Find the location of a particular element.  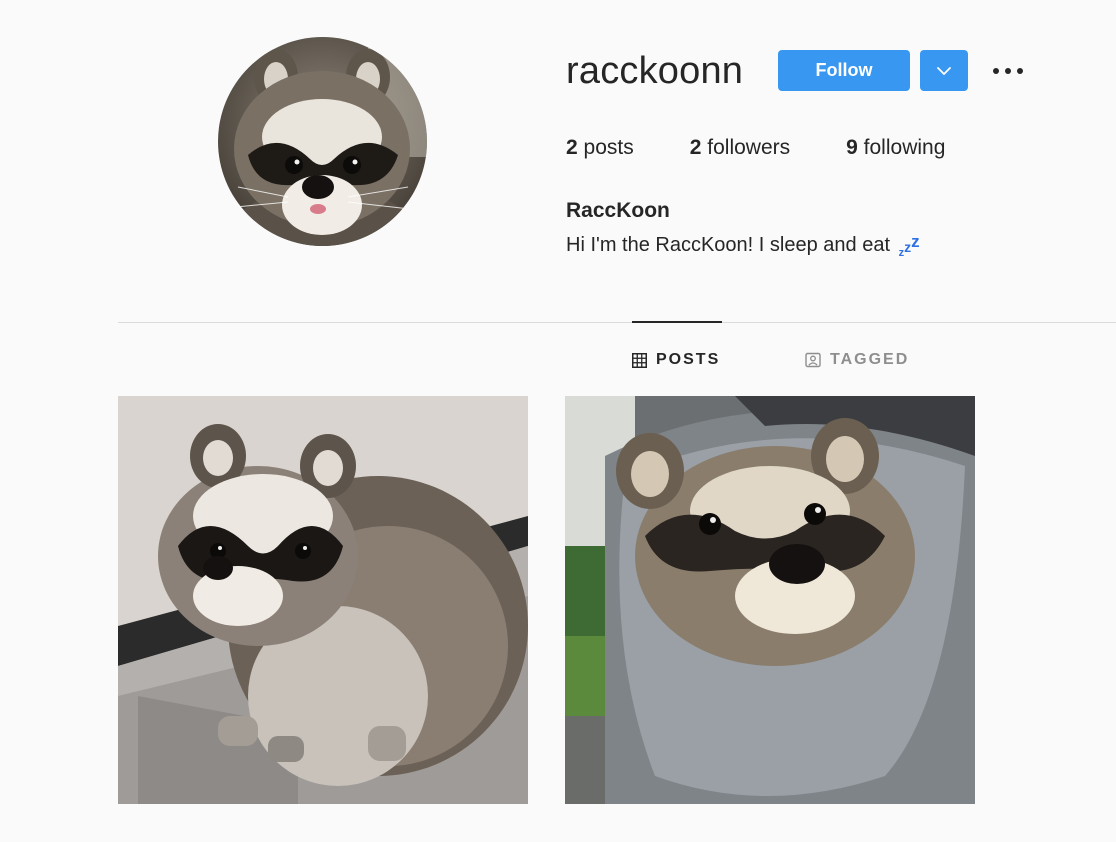

tab-tagged-label: TAGGED is located at coordinates (870, 359).